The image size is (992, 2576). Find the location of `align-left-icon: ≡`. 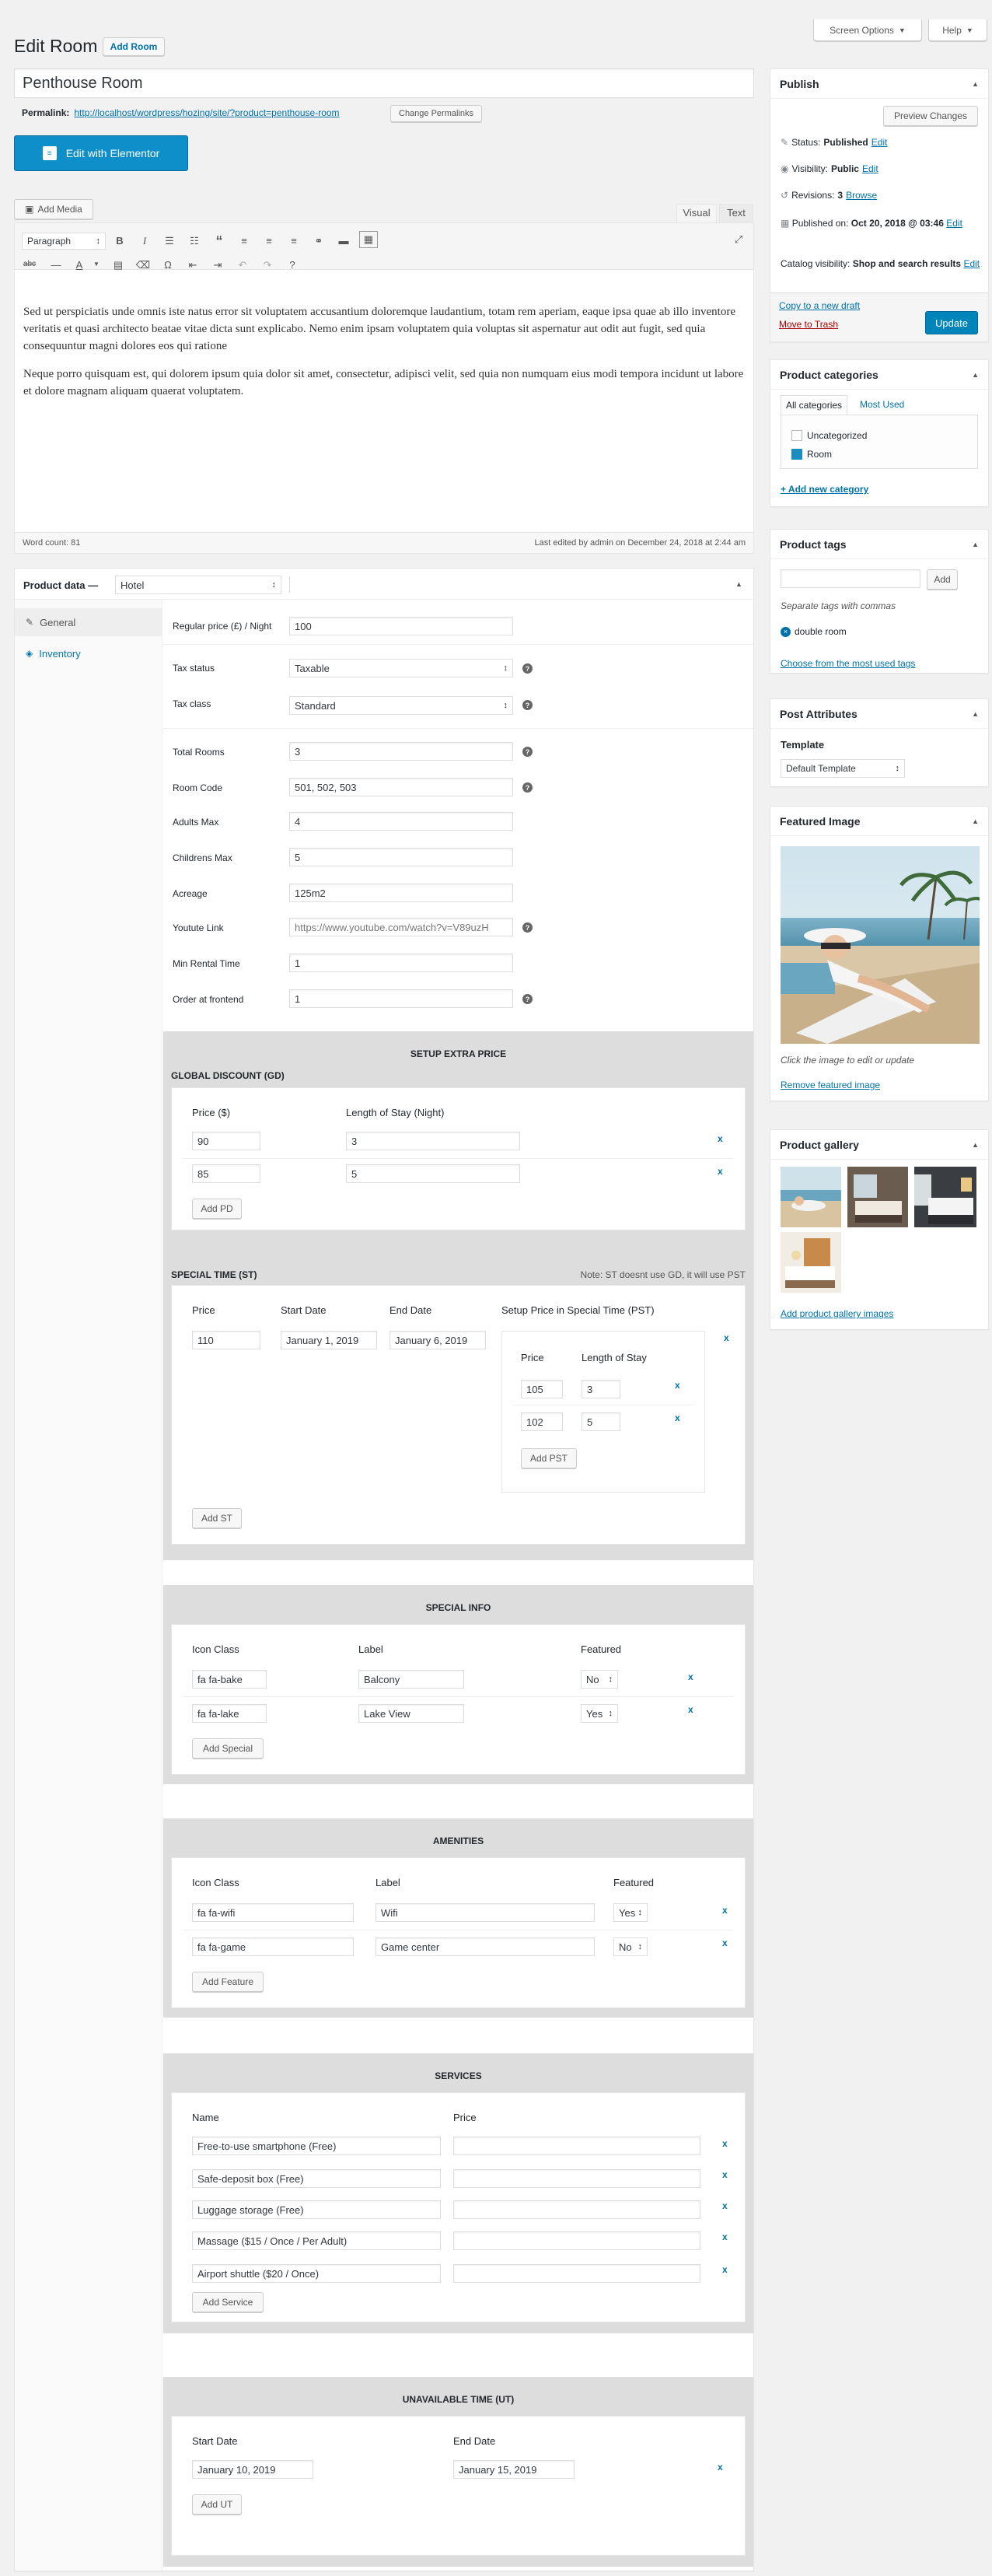

align-left-icon: ≡ is located at coordinates (244, 241).